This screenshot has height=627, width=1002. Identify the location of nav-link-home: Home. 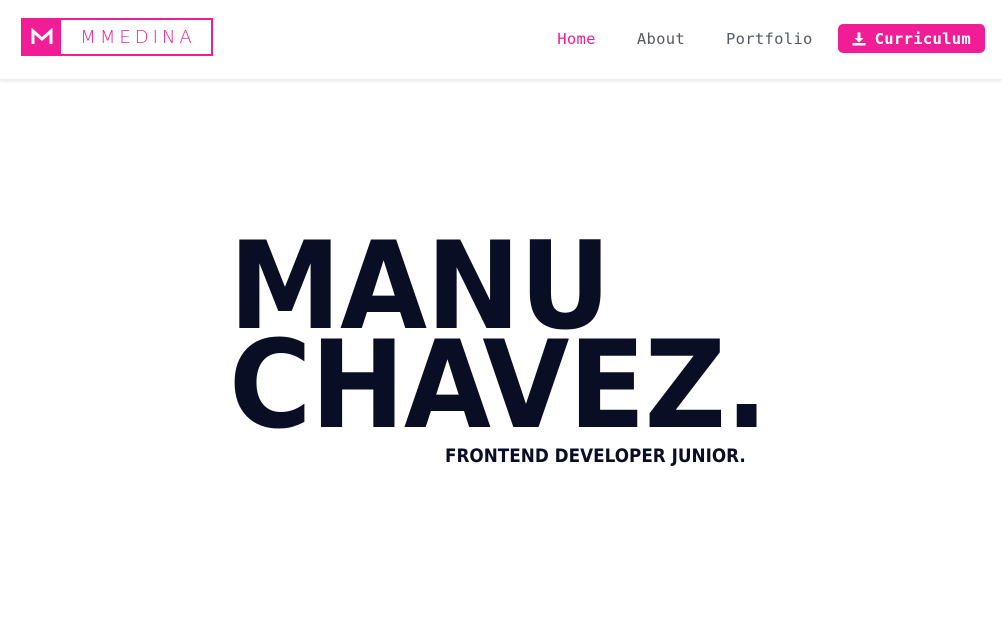
(576, 39).